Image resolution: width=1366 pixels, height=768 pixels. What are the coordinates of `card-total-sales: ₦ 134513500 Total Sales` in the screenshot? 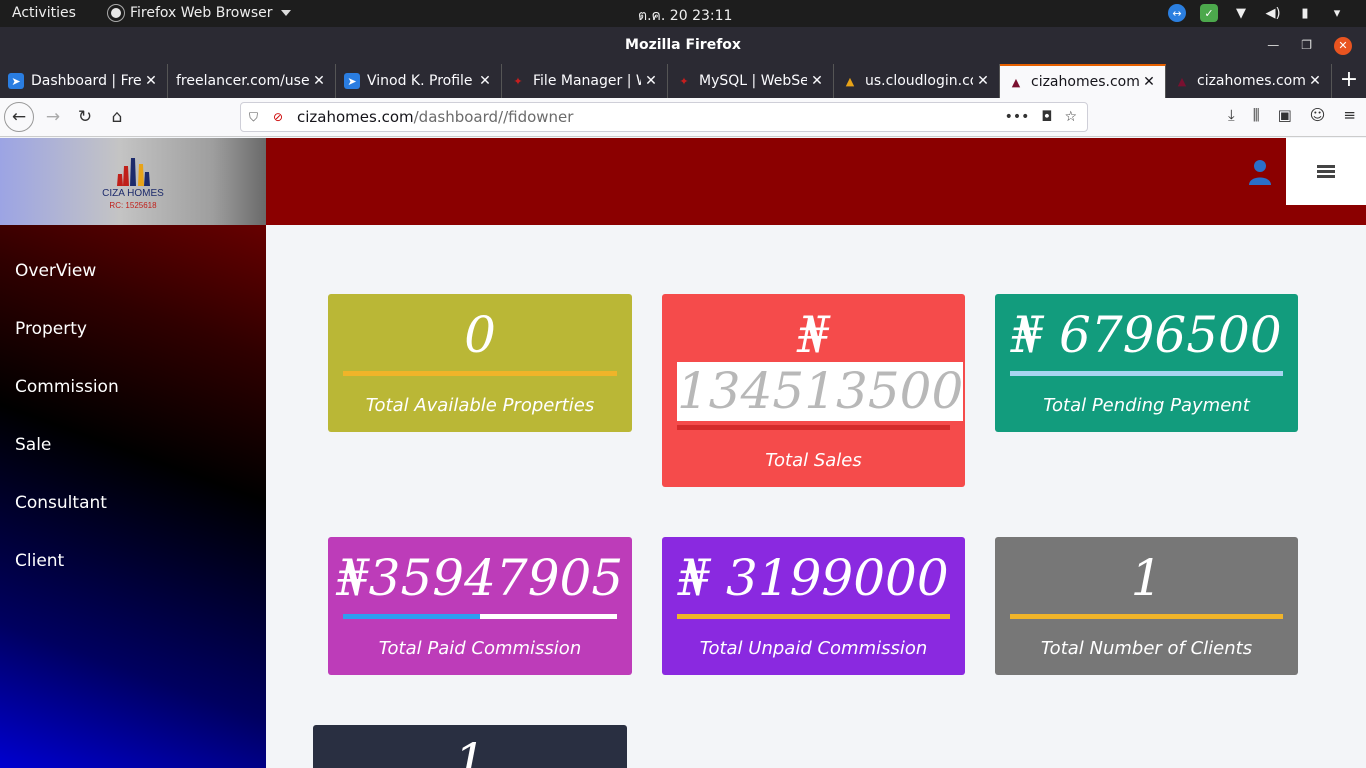 It's located at (813, 390).